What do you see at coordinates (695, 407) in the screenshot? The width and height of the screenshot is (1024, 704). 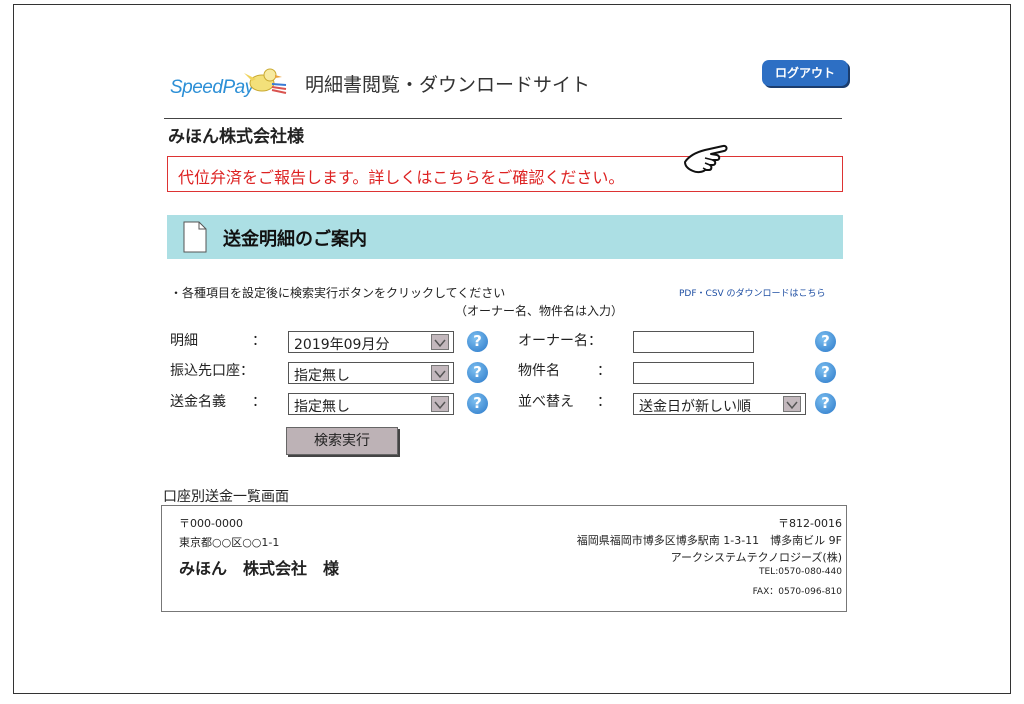 I see `sort-select-value: 送金日が新しい順` at bounding box center [695, 407].